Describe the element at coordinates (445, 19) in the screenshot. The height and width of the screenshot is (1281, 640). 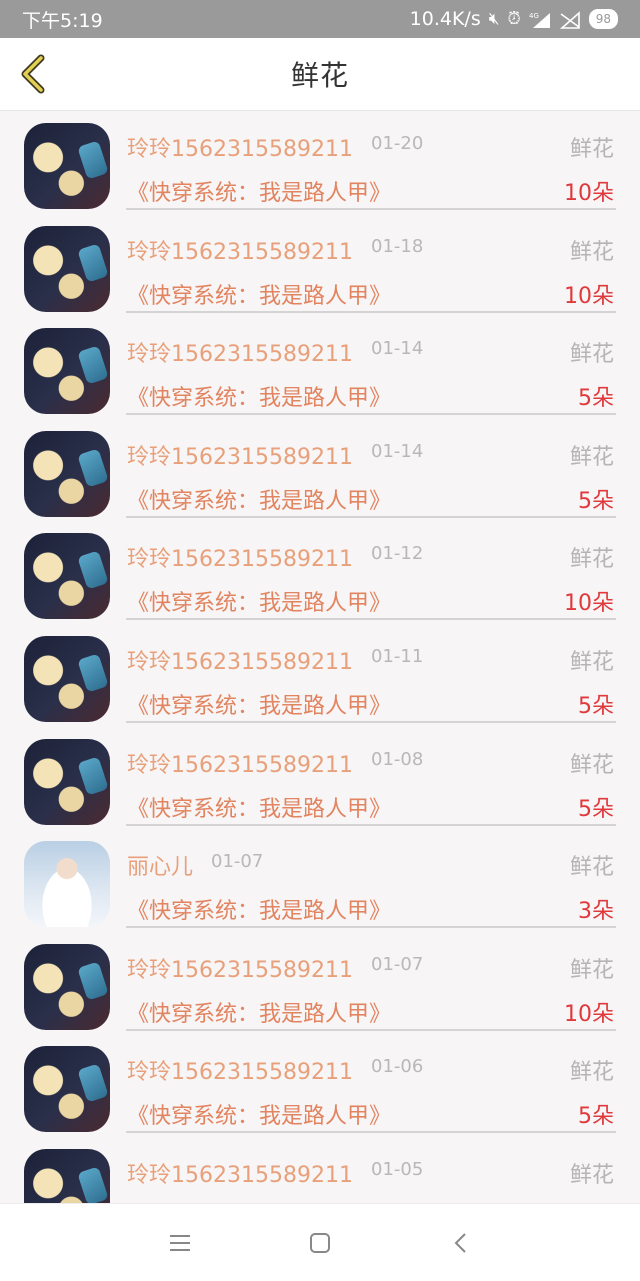
I see `network-speed: 10.4K/s` at that location.